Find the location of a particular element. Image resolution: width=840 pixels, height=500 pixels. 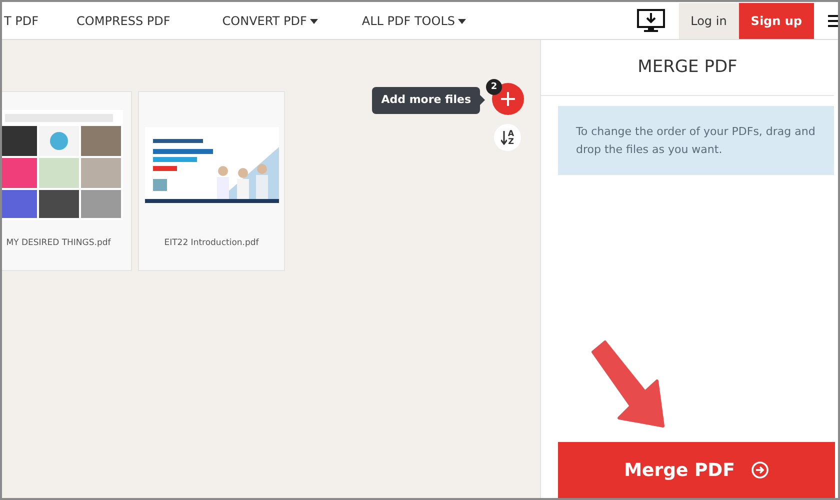

nav-link: COMPRESS PDF is located at coordinates (123, 21).